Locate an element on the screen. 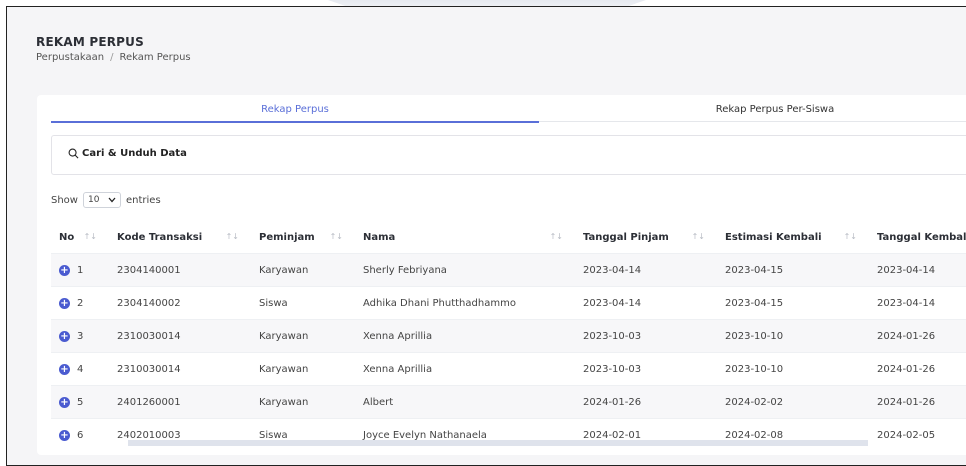 Image resolution: width=966 pixels, height=466 pixels. row-number: 6 is located at coordinates (80, 435).